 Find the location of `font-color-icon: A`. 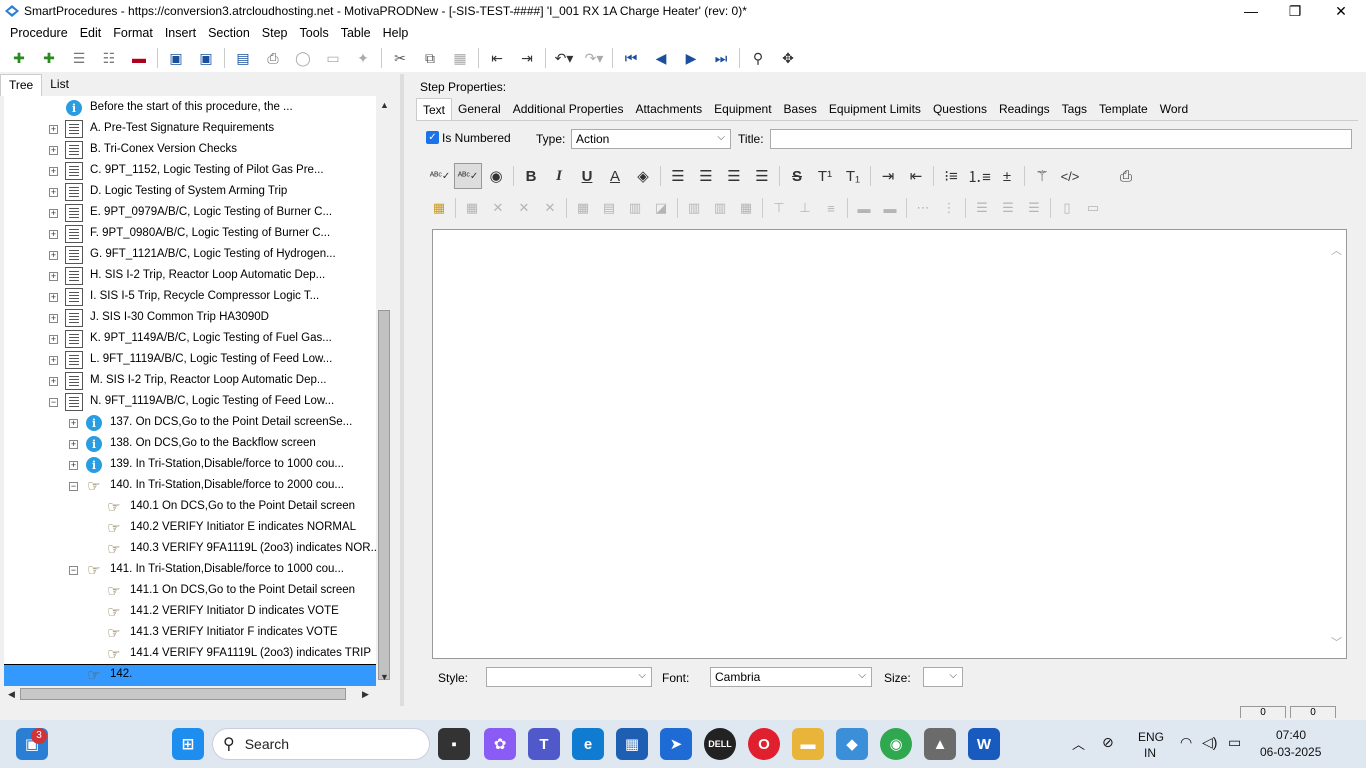

font-color-icon: A is located at coordinates (615, 176).